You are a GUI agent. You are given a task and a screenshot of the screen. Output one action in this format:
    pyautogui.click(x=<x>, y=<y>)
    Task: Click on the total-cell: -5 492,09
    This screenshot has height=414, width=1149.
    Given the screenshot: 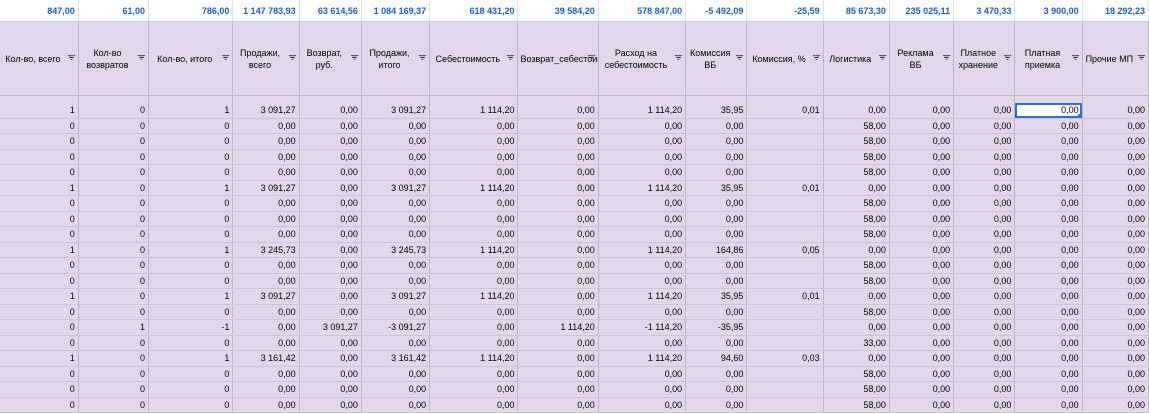 What is the action you would take?
    pyautogui.click(x=716, y=11)
    